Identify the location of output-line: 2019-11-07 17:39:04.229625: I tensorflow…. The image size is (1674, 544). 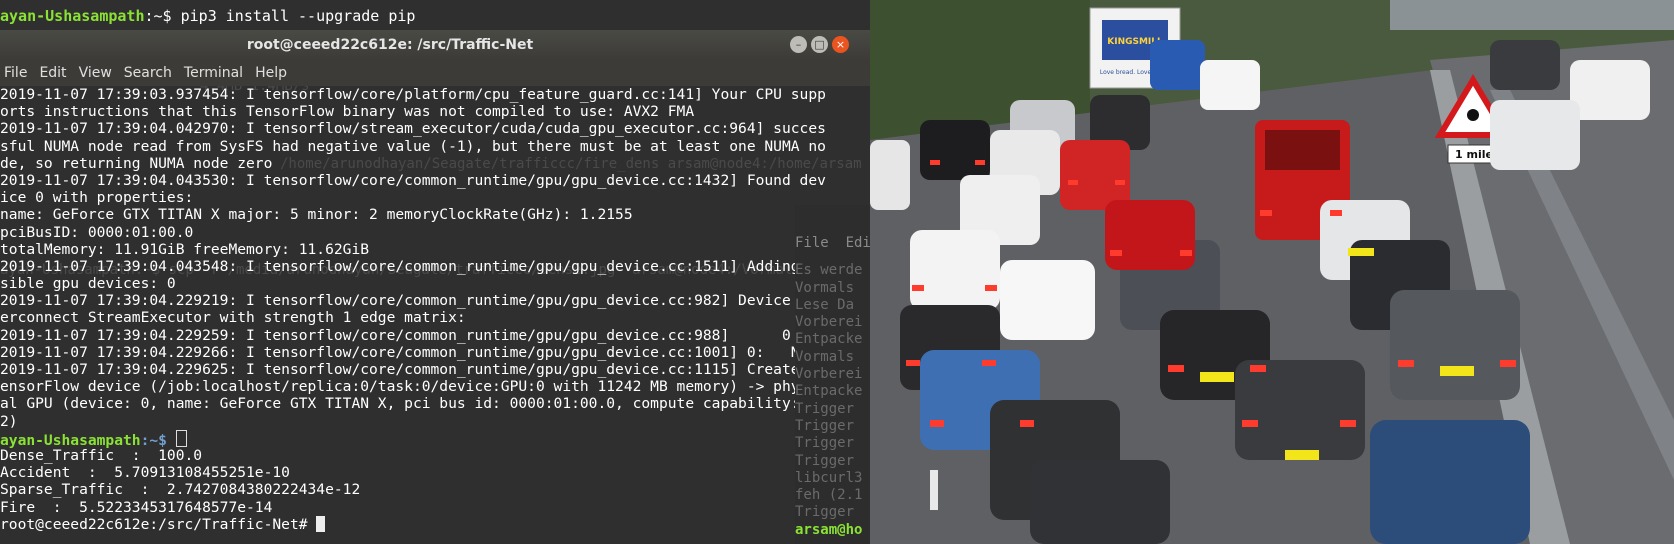
(413, 369).